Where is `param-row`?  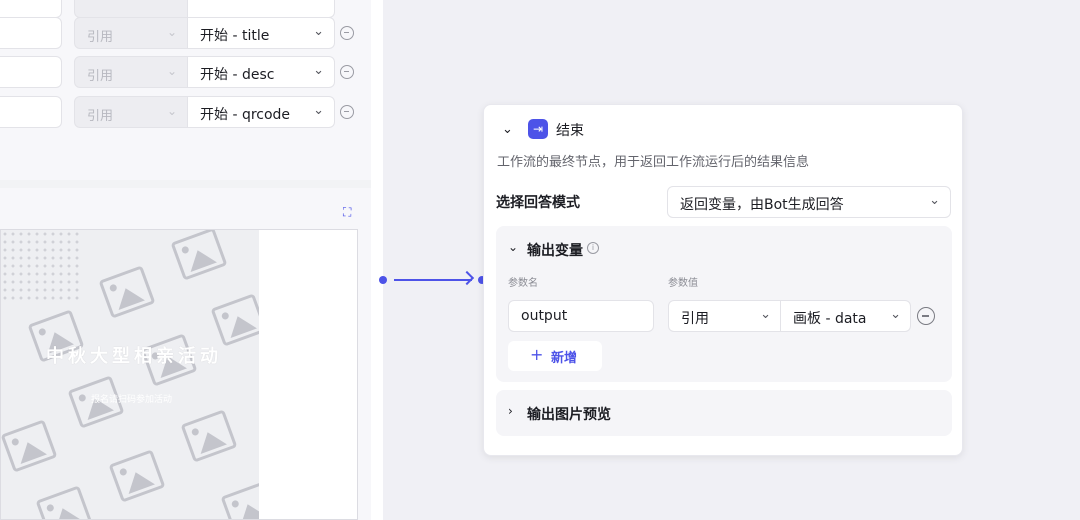 param-row is located at coordinates (185, 9).